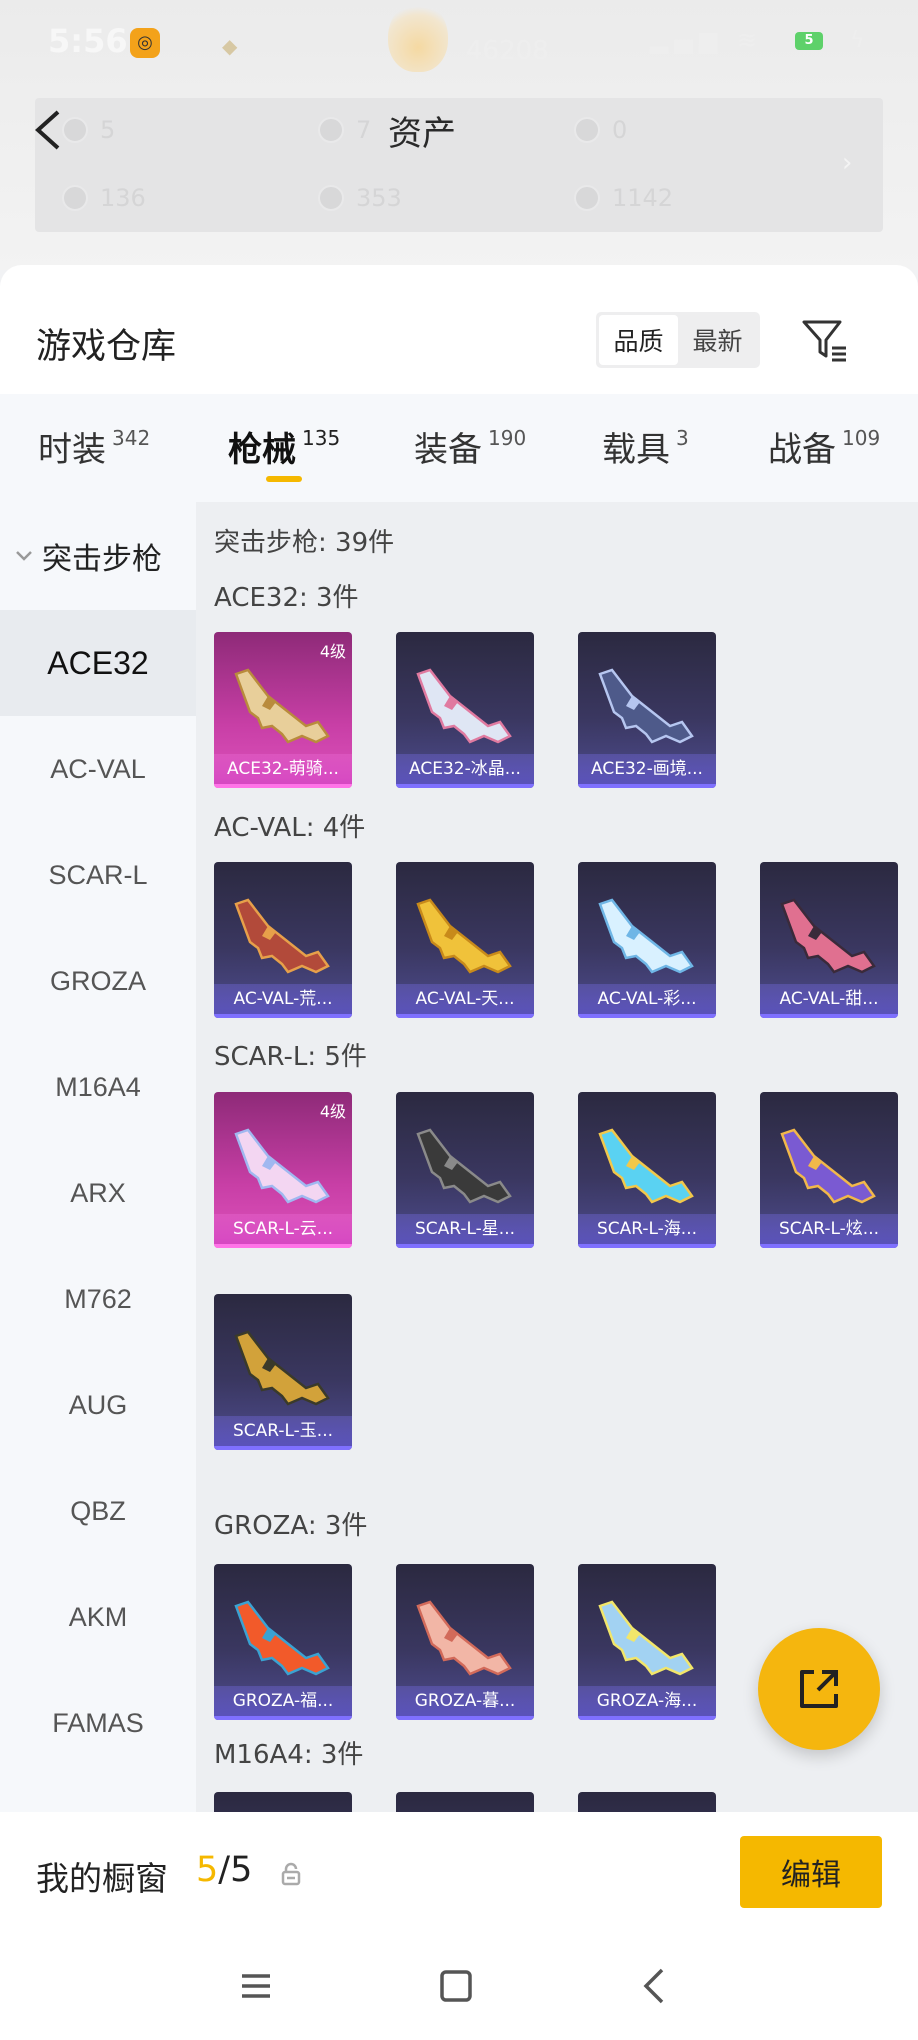 The width and height of the screenshot is (918, 2040). I want to click on asset-item: 0, so click(600, 130).